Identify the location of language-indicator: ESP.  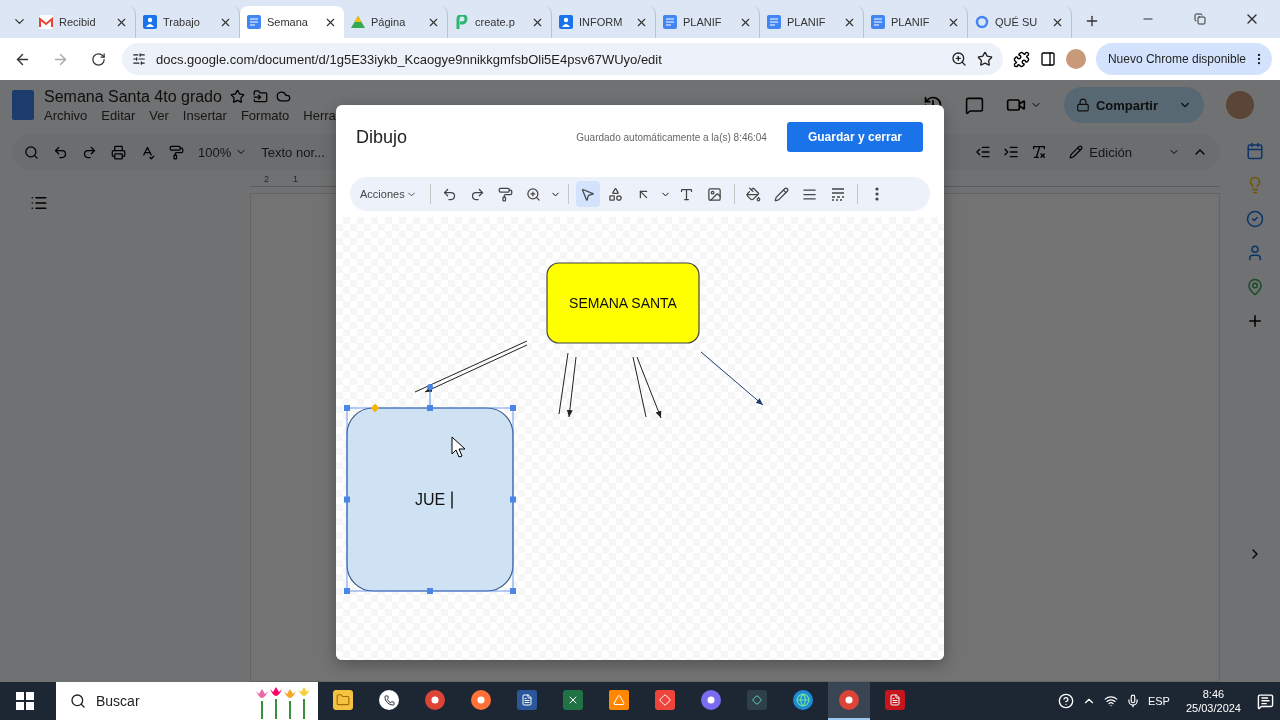
(1158, 701).